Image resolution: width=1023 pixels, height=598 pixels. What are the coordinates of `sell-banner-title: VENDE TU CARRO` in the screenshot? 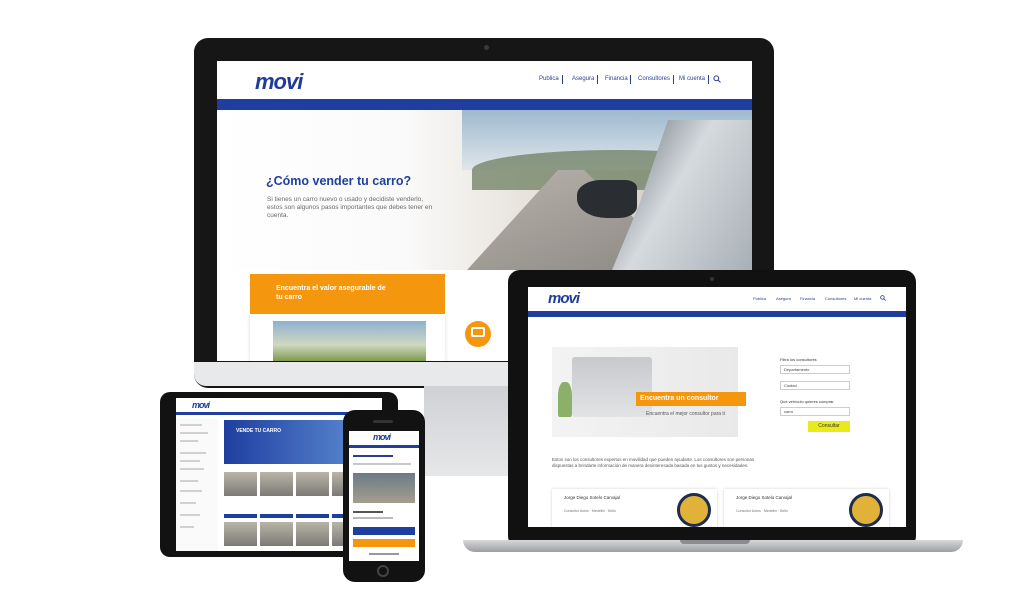 It's located at (259, 431).